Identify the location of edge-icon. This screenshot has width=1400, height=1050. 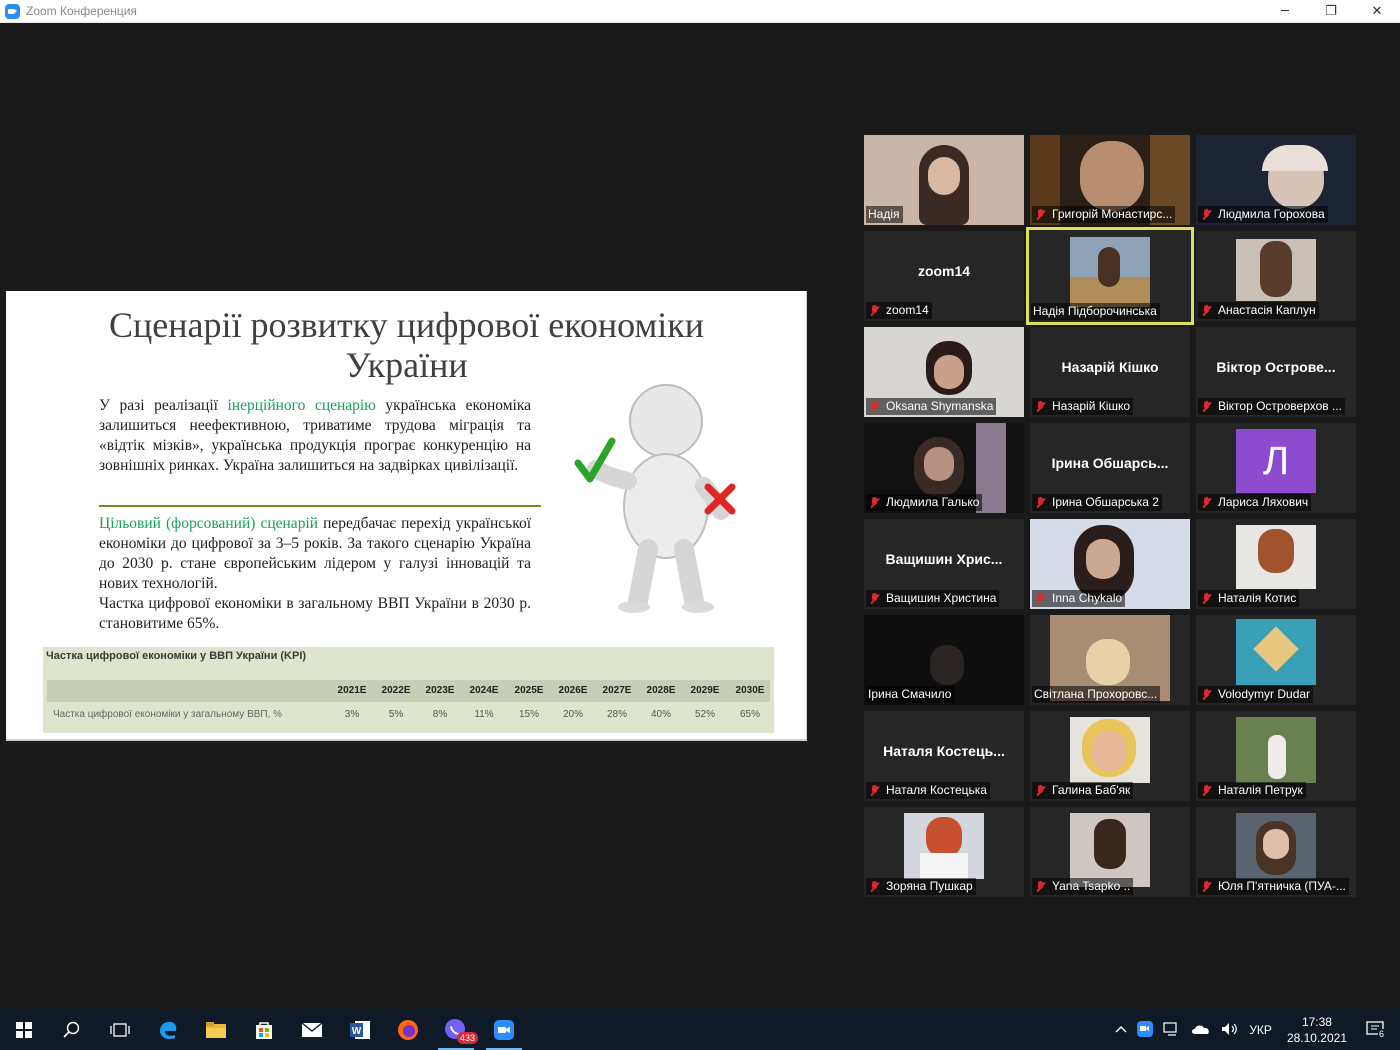
(168, 1030).